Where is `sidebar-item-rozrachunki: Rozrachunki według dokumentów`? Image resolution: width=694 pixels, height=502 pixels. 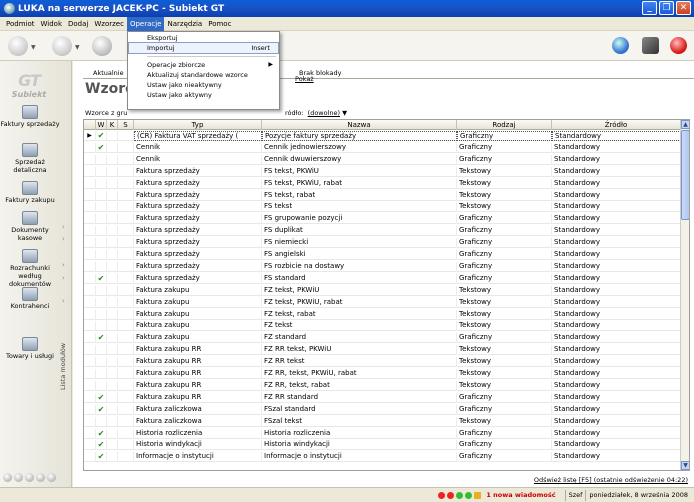
sidebar-item-rozrachunki: Rozrachunki według dokumentów is located at coordinates (30, 268).